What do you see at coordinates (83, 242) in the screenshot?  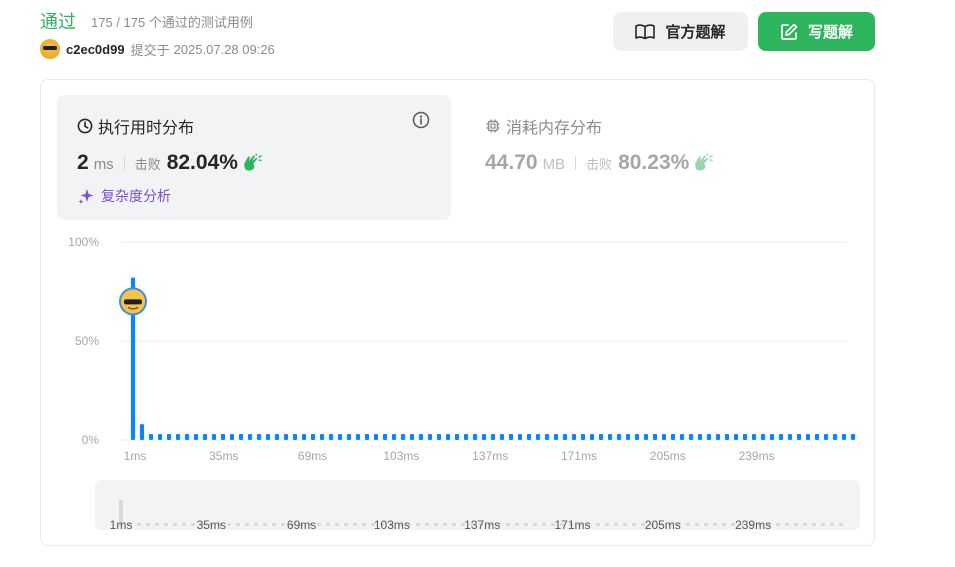 I see `y-tick-label: 100%` at bounding box center [83, 242].